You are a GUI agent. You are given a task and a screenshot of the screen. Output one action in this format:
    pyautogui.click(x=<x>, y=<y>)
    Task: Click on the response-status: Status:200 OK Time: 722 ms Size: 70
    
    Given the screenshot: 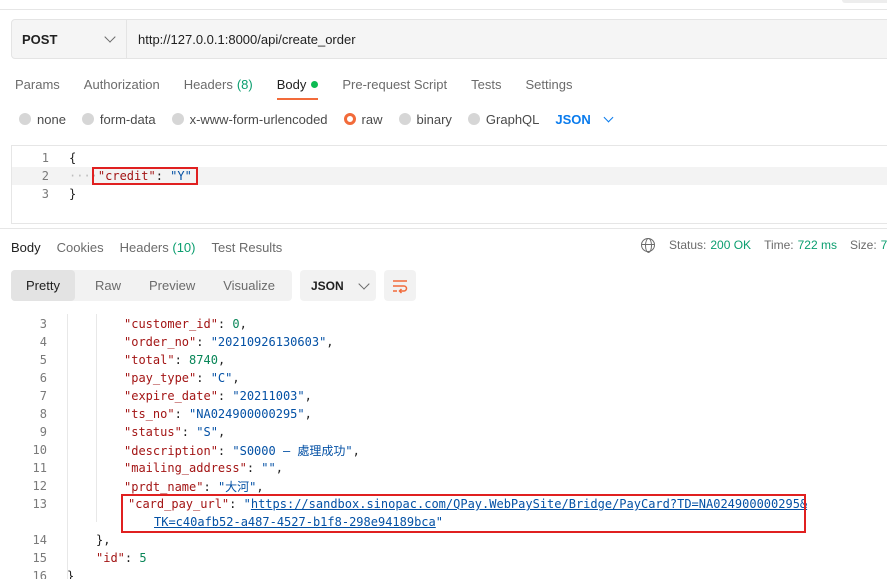 What is the action you would take?
    pyautogui.click(x=764, y=245)
    